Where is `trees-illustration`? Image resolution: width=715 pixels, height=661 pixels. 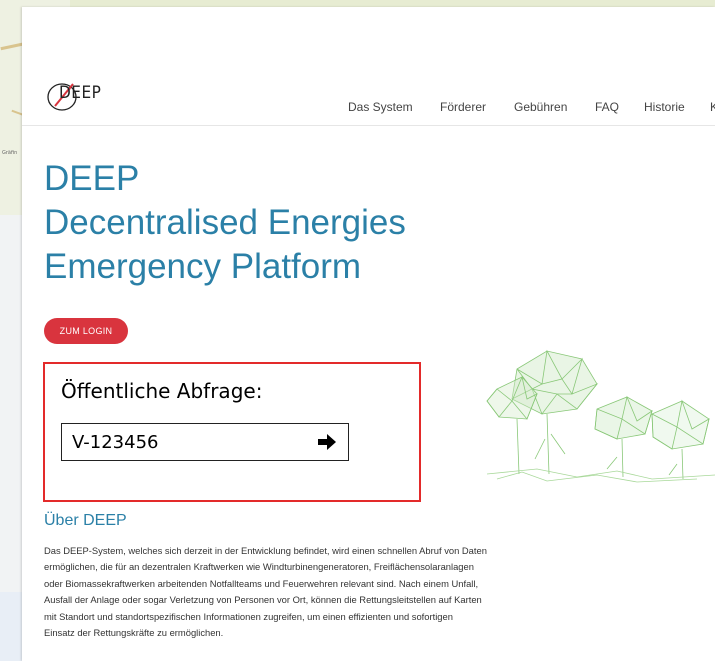
trees-illustration is located at coordinates (600, 416).